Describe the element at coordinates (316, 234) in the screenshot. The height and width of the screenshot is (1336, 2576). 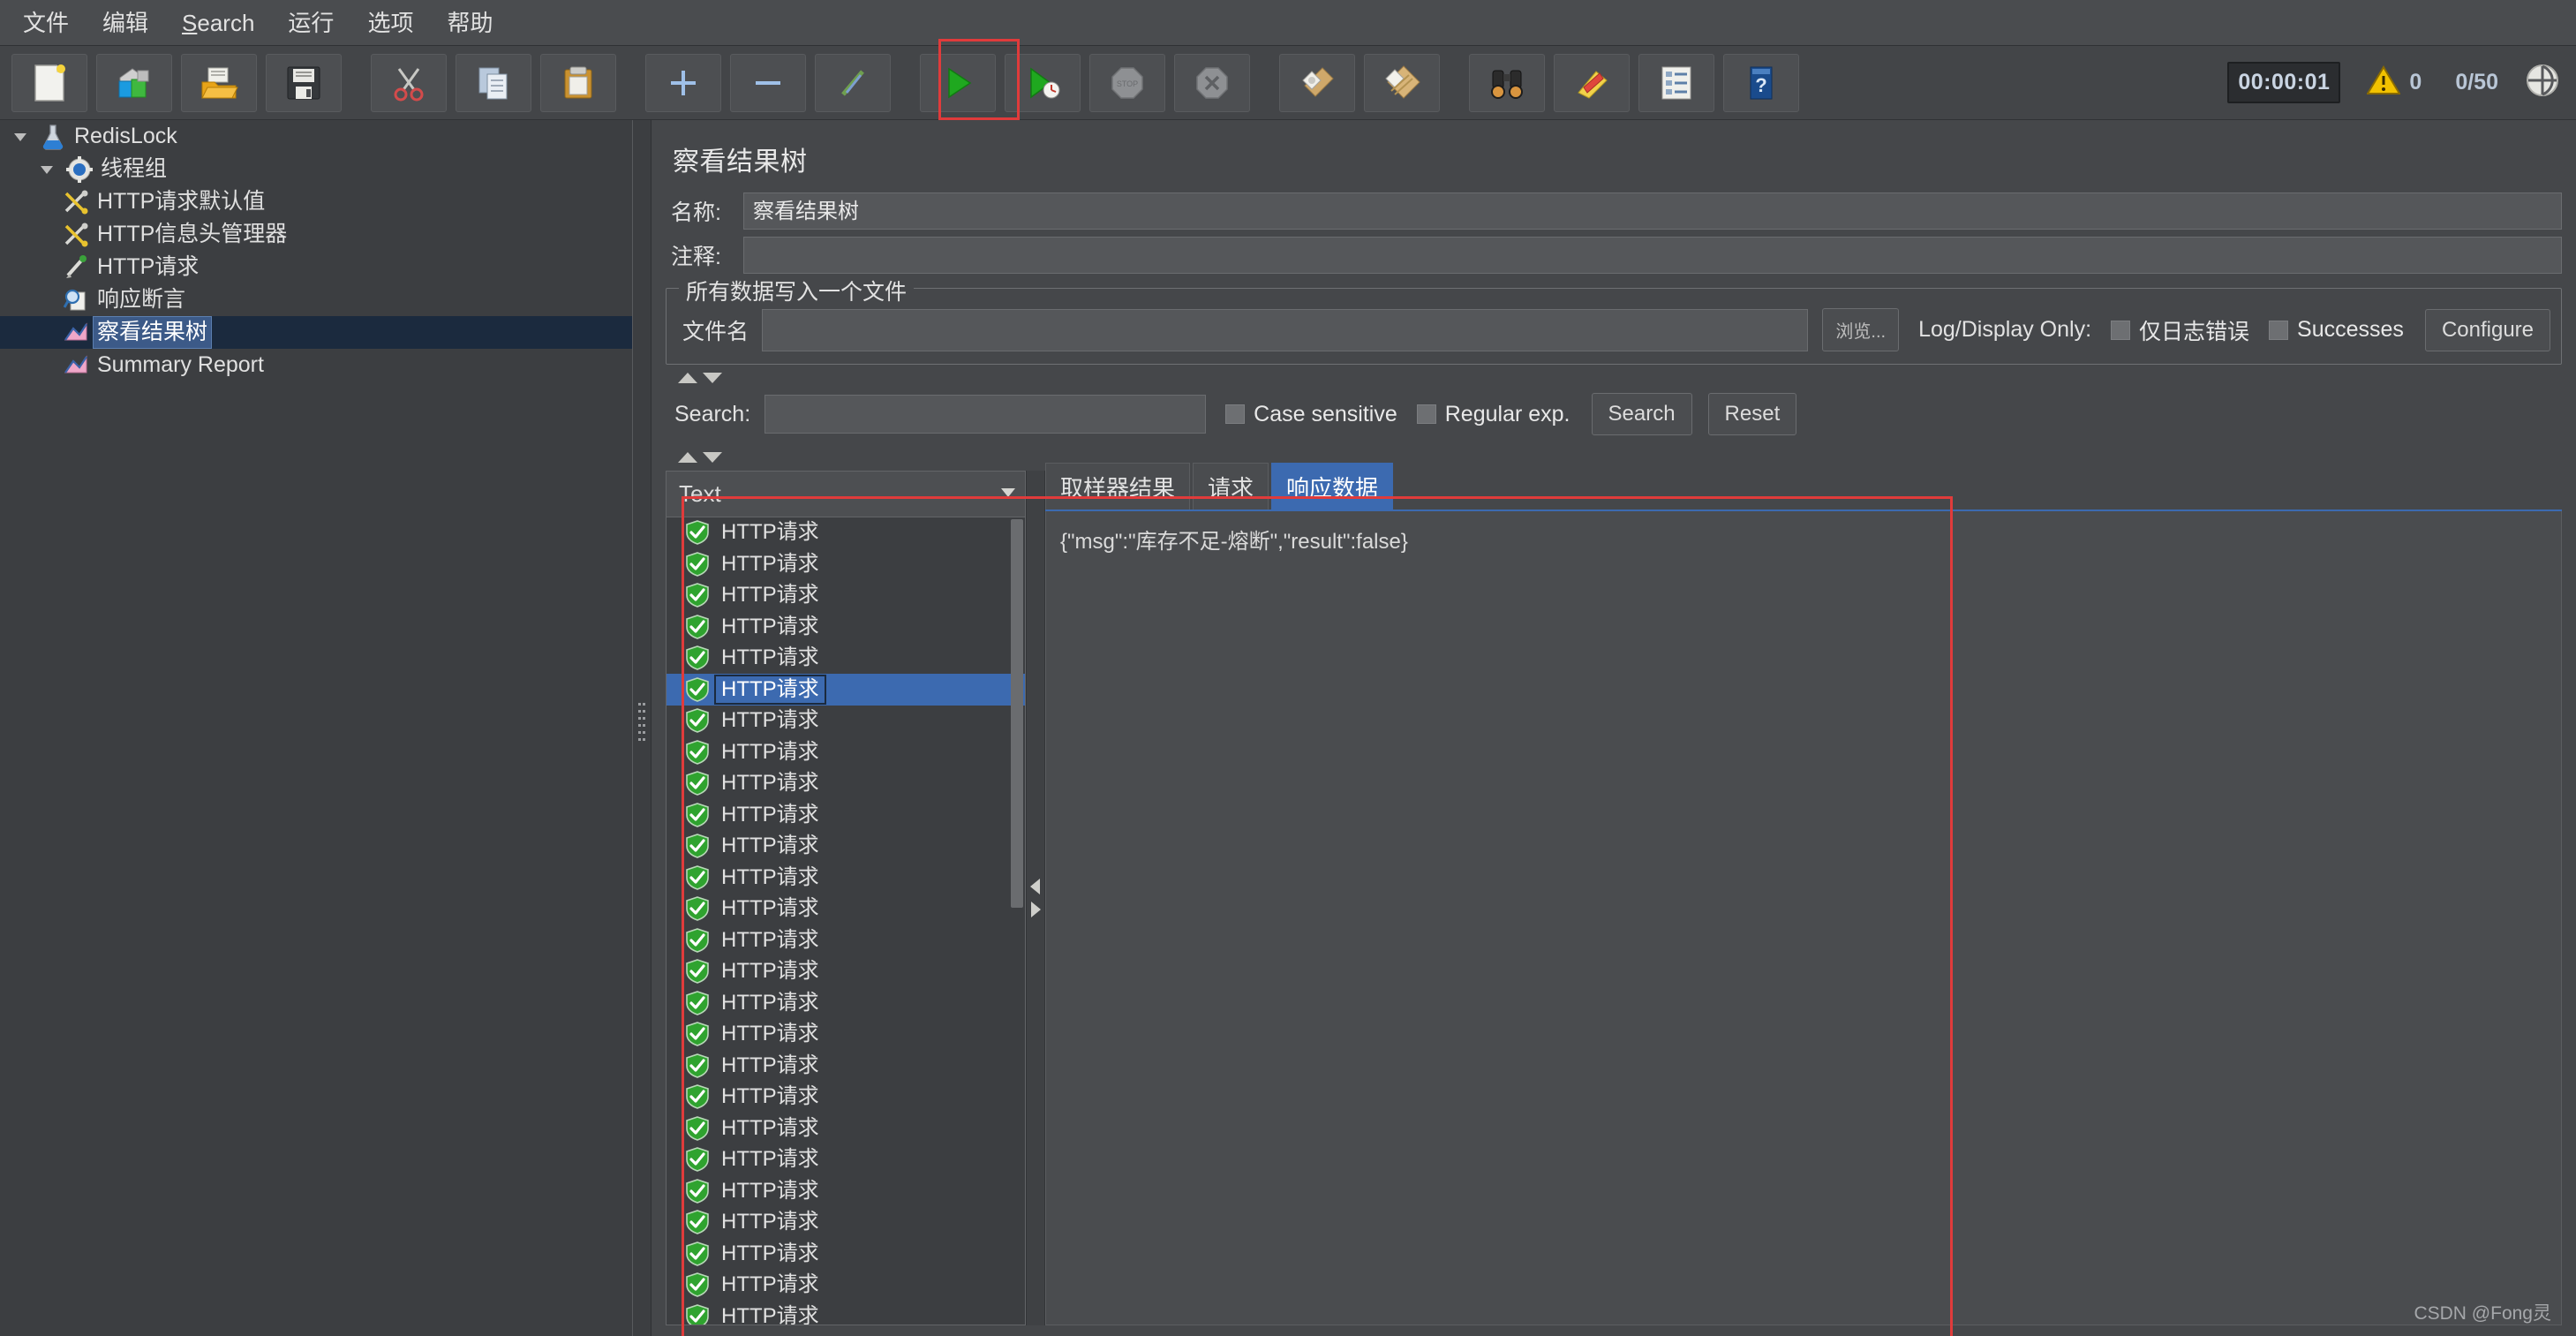
I see `tree-item-header-manager: HTTP信息头管理器` at that location.